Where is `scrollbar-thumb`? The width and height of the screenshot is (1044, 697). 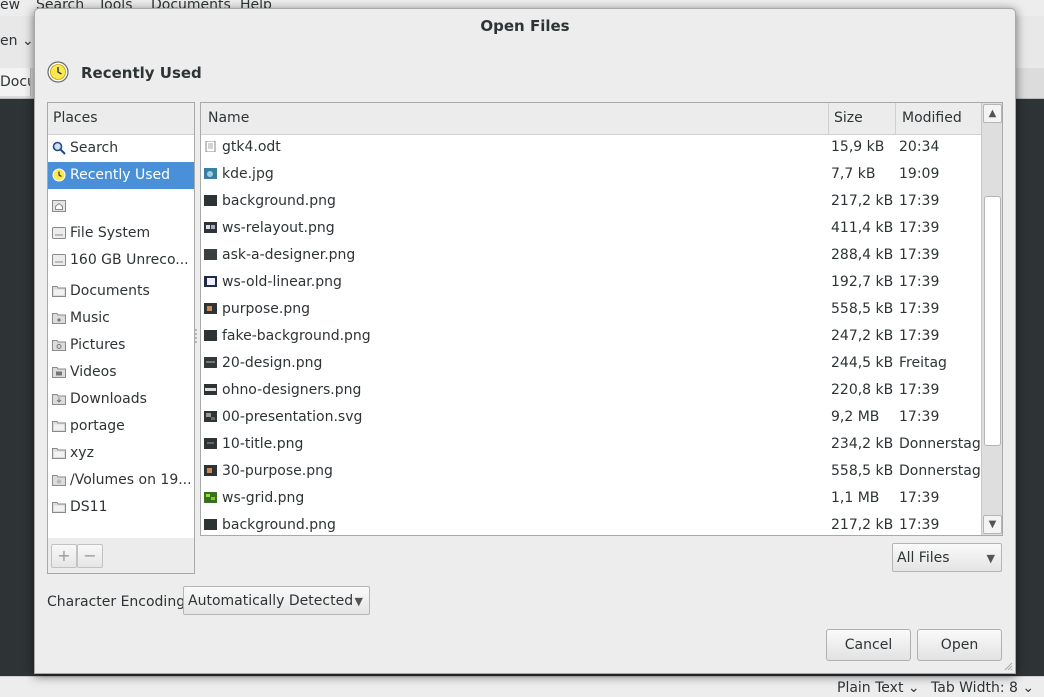 scrollbar-thumb is located at coordinates (992, 321).